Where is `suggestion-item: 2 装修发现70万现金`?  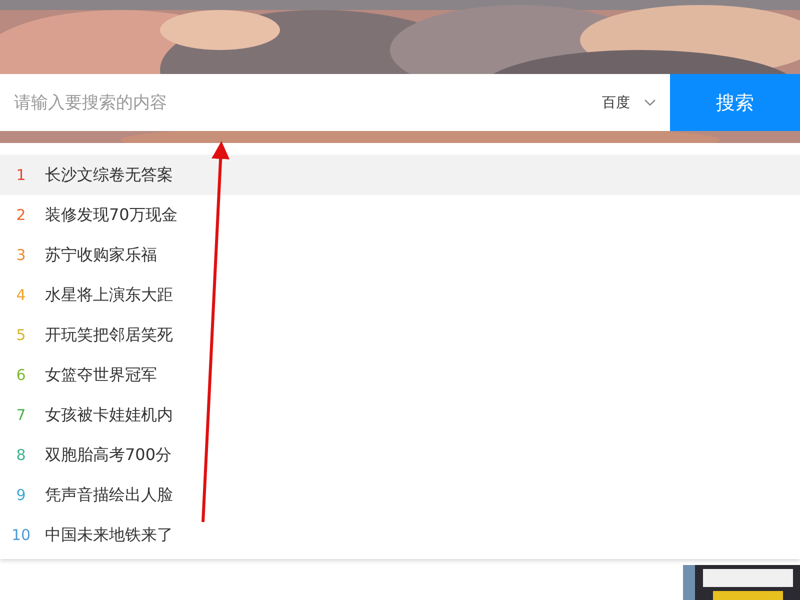
suggestion-item: 2 装修发现70万现金 is located at coordinates (400, 215).